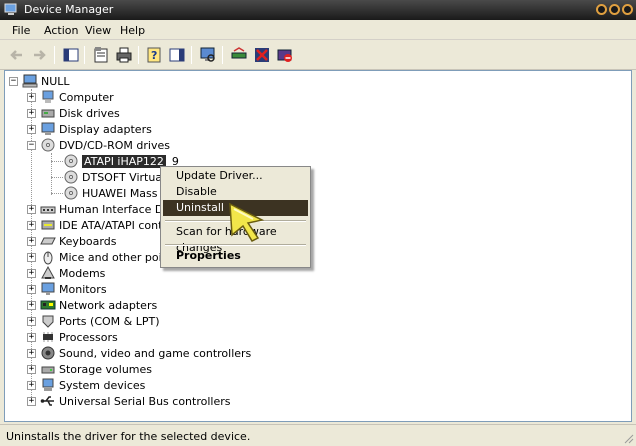  What do you see at coordinates (71, 55) in the screenshot?
I see `show-hide-console-tree-icon` at bounding box center [71, 55].